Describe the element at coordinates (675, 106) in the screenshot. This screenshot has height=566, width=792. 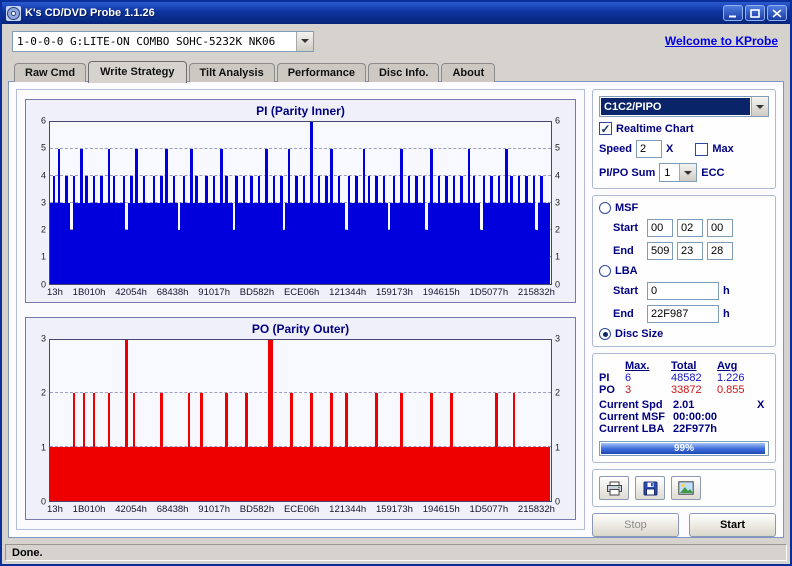
I see `mode-select-value: C1C2/PIPO` at that location.